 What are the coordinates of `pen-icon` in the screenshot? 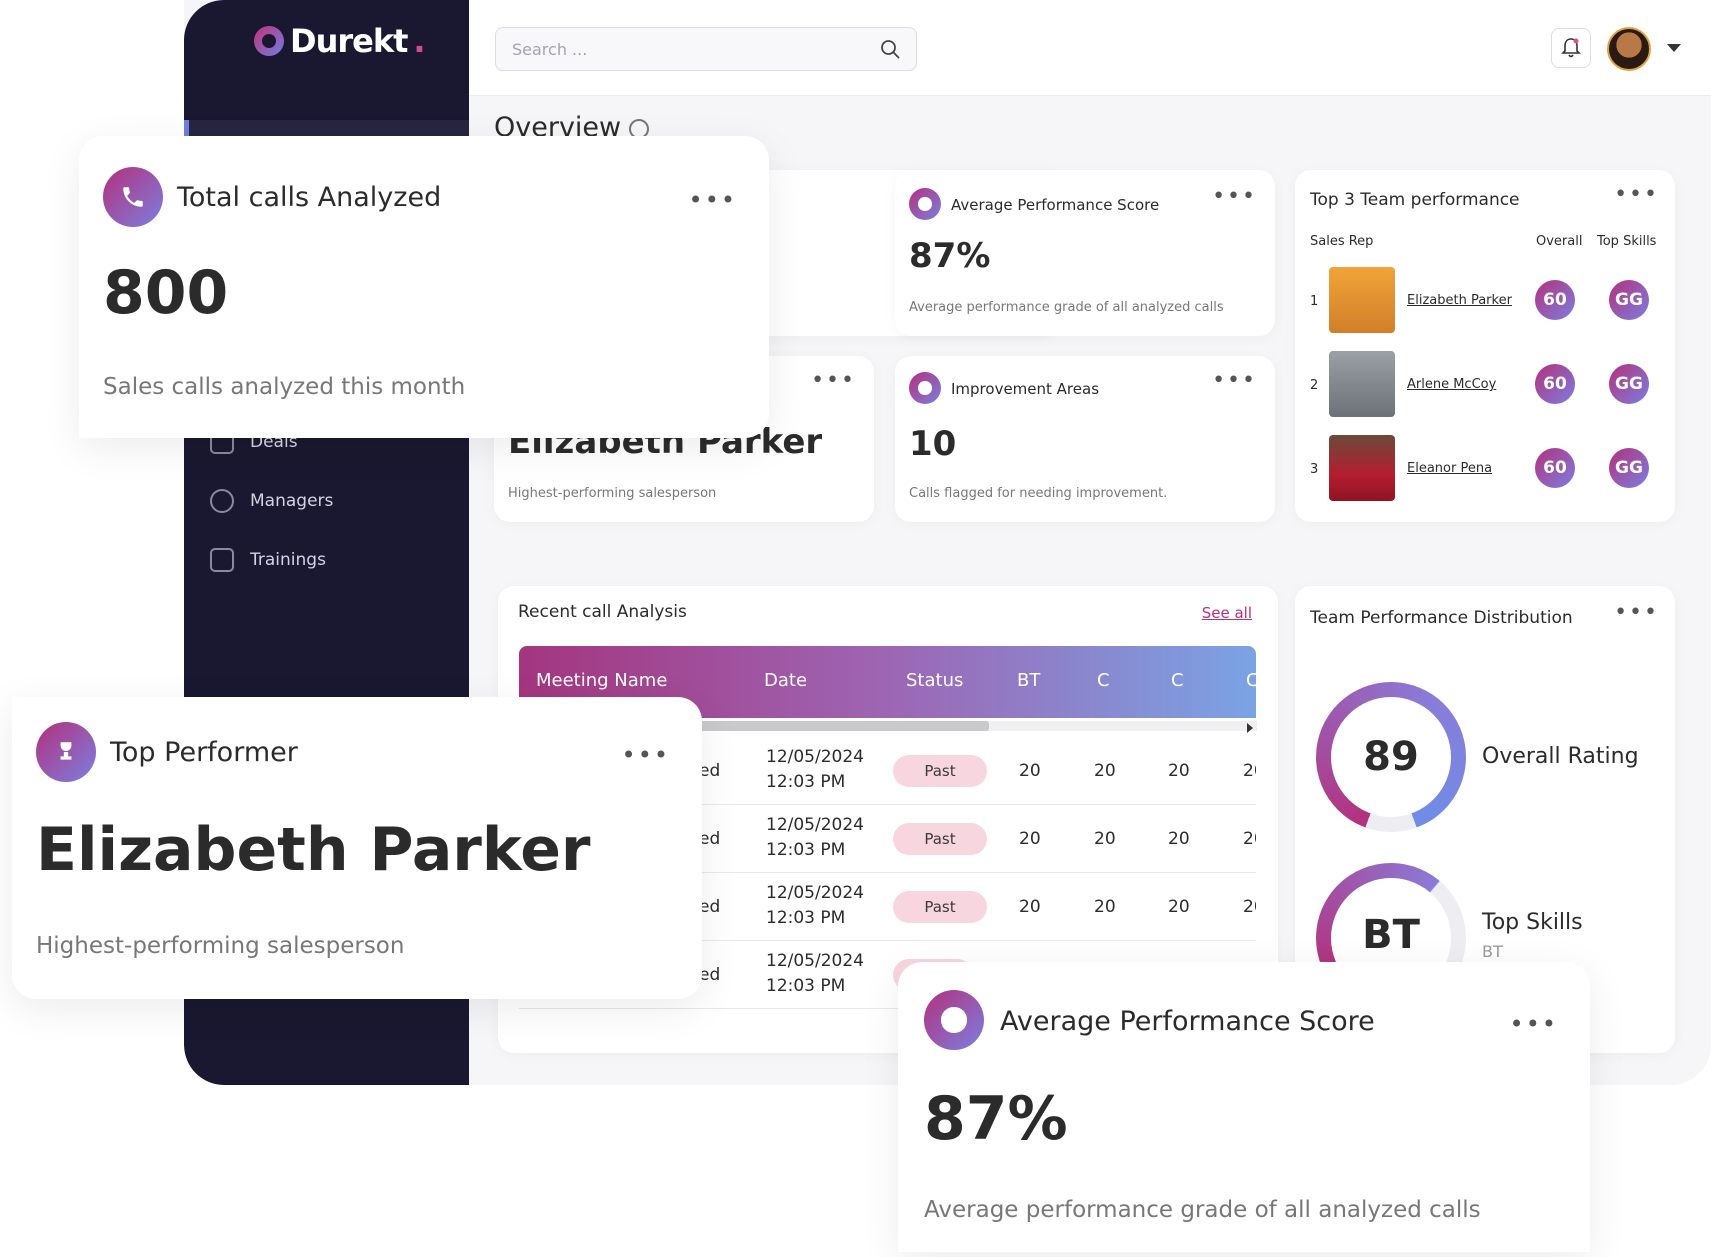 It's located at (222, 560).